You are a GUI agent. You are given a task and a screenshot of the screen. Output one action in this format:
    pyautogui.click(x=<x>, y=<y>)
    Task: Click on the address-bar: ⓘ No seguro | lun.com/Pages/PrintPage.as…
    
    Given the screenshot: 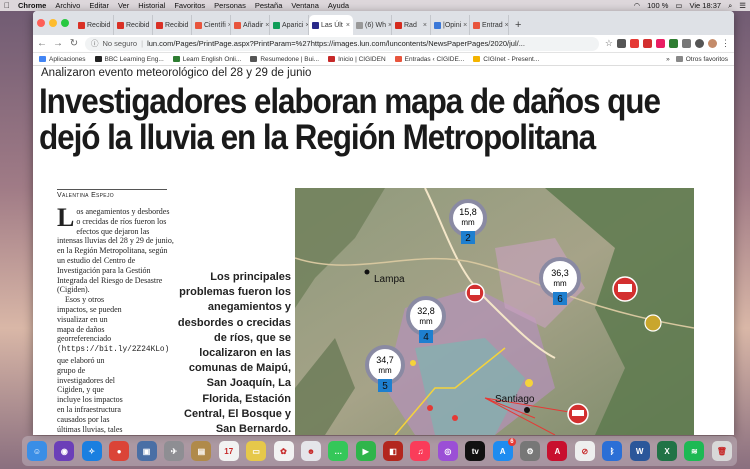 What is the action you would take?
    pyautogui.click(x=342, y=43)
    